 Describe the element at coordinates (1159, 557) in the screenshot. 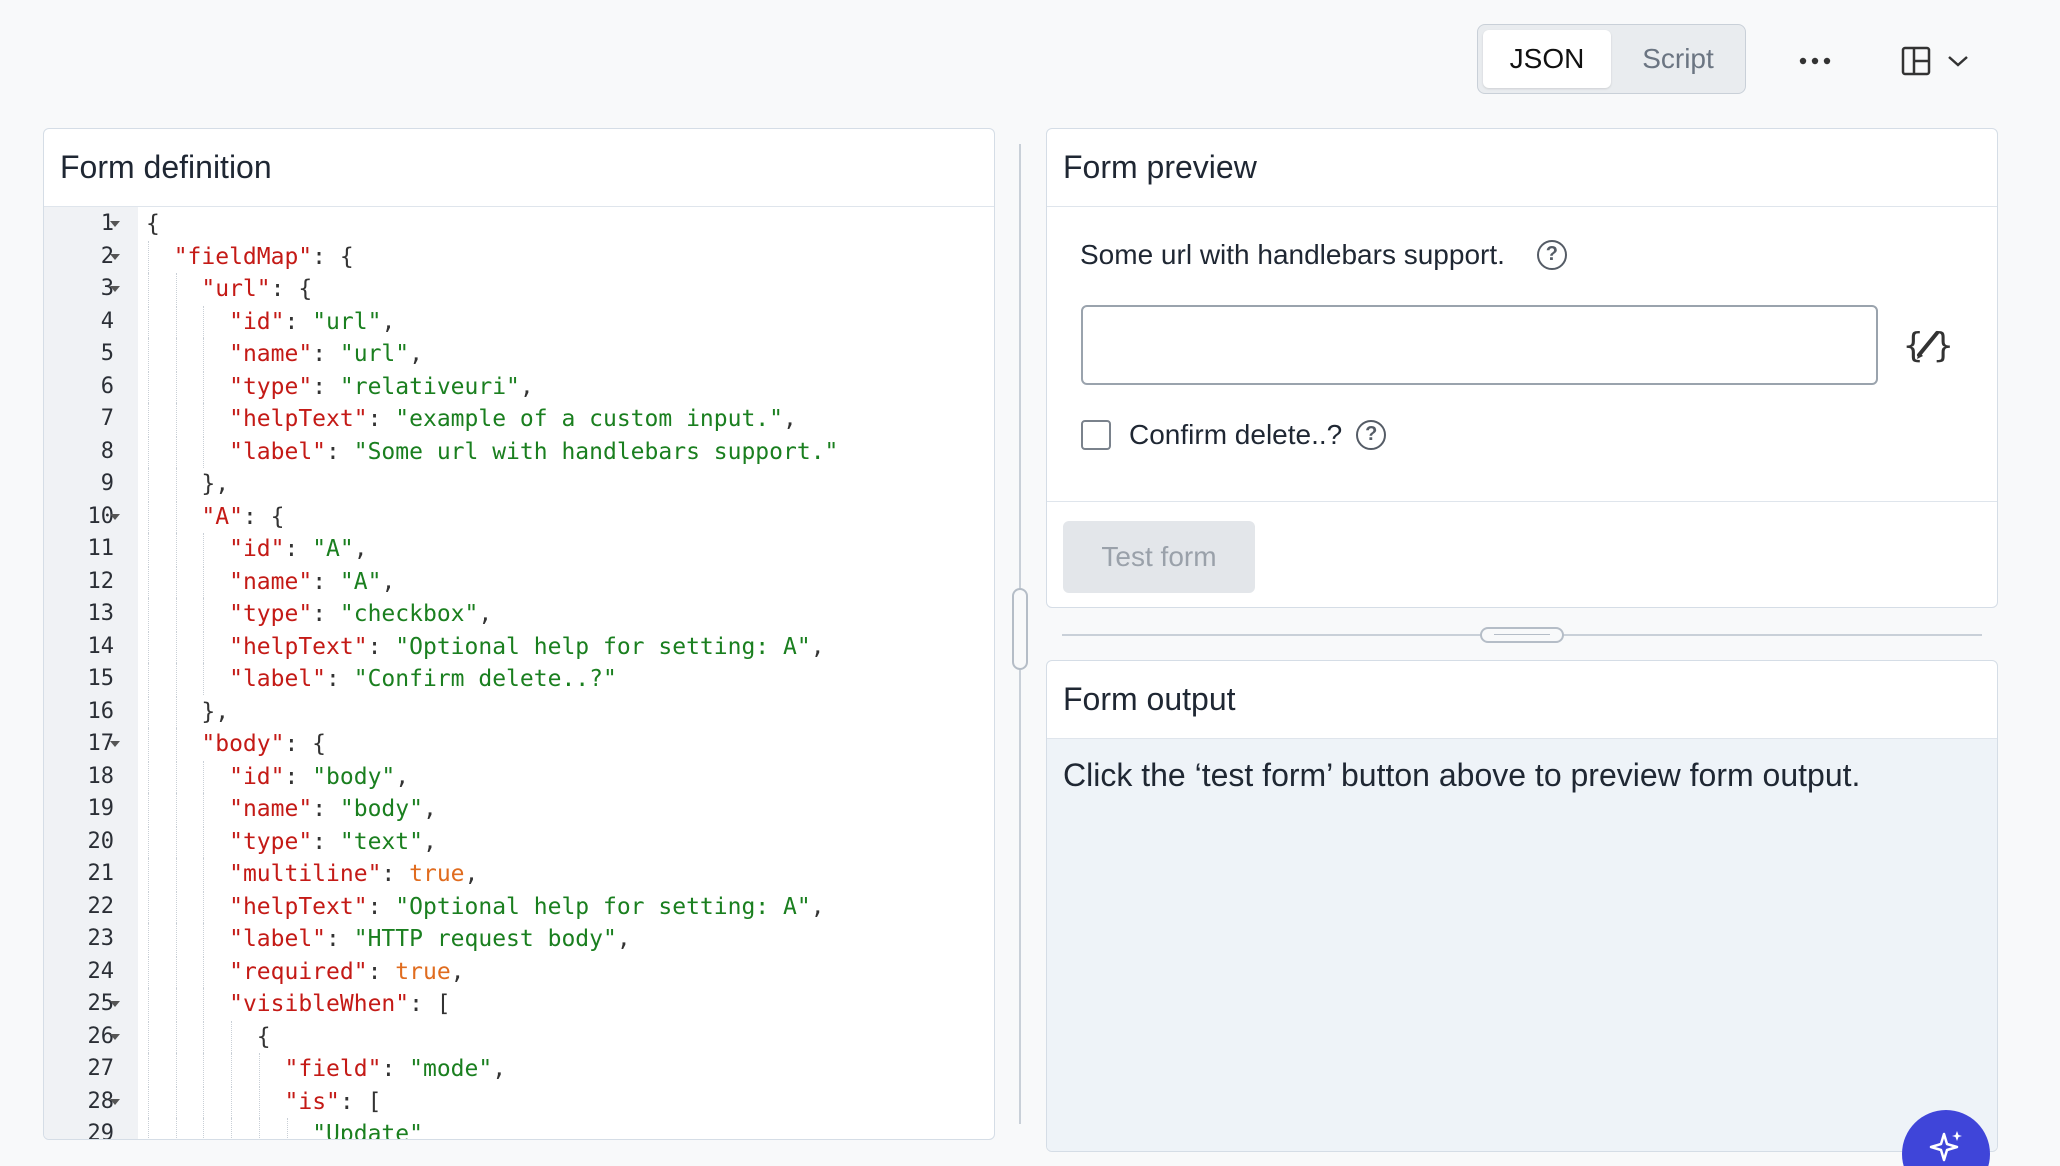

I see `test-form-button: Test form` at that location.